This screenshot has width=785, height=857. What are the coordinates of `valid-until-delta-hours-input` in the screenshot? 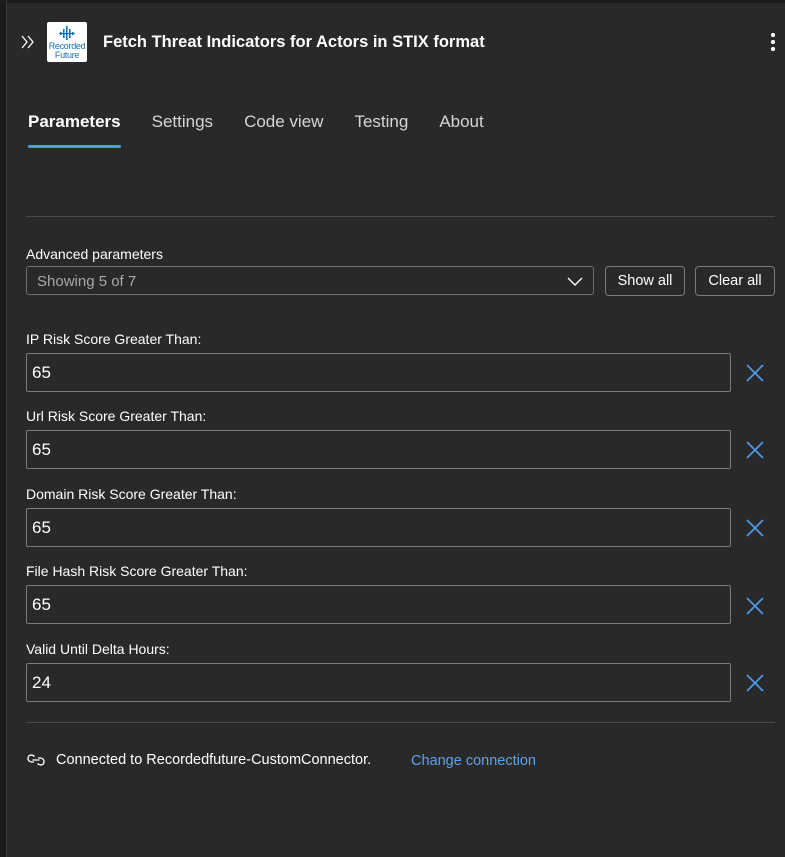 It's located at (378, 682).